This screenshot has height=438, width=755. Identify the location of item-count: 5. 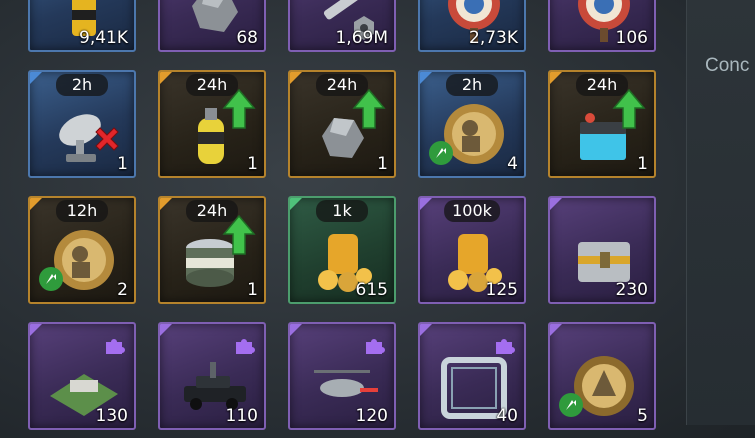
(642, 416).